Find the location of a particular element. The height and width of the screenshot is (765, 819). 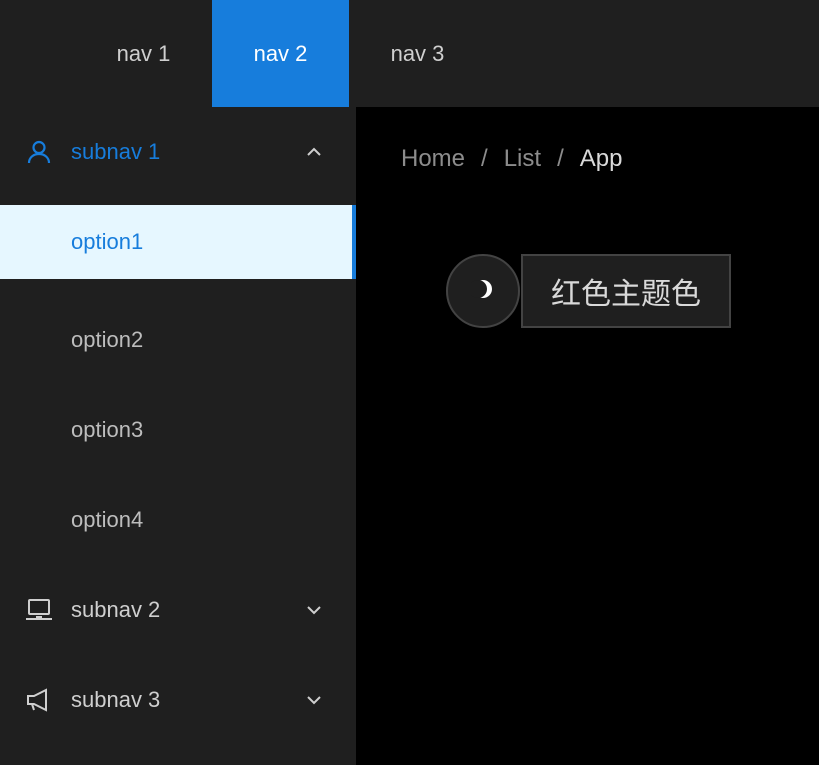

breadcrumb-app: App is located at coordinates (601, 158).